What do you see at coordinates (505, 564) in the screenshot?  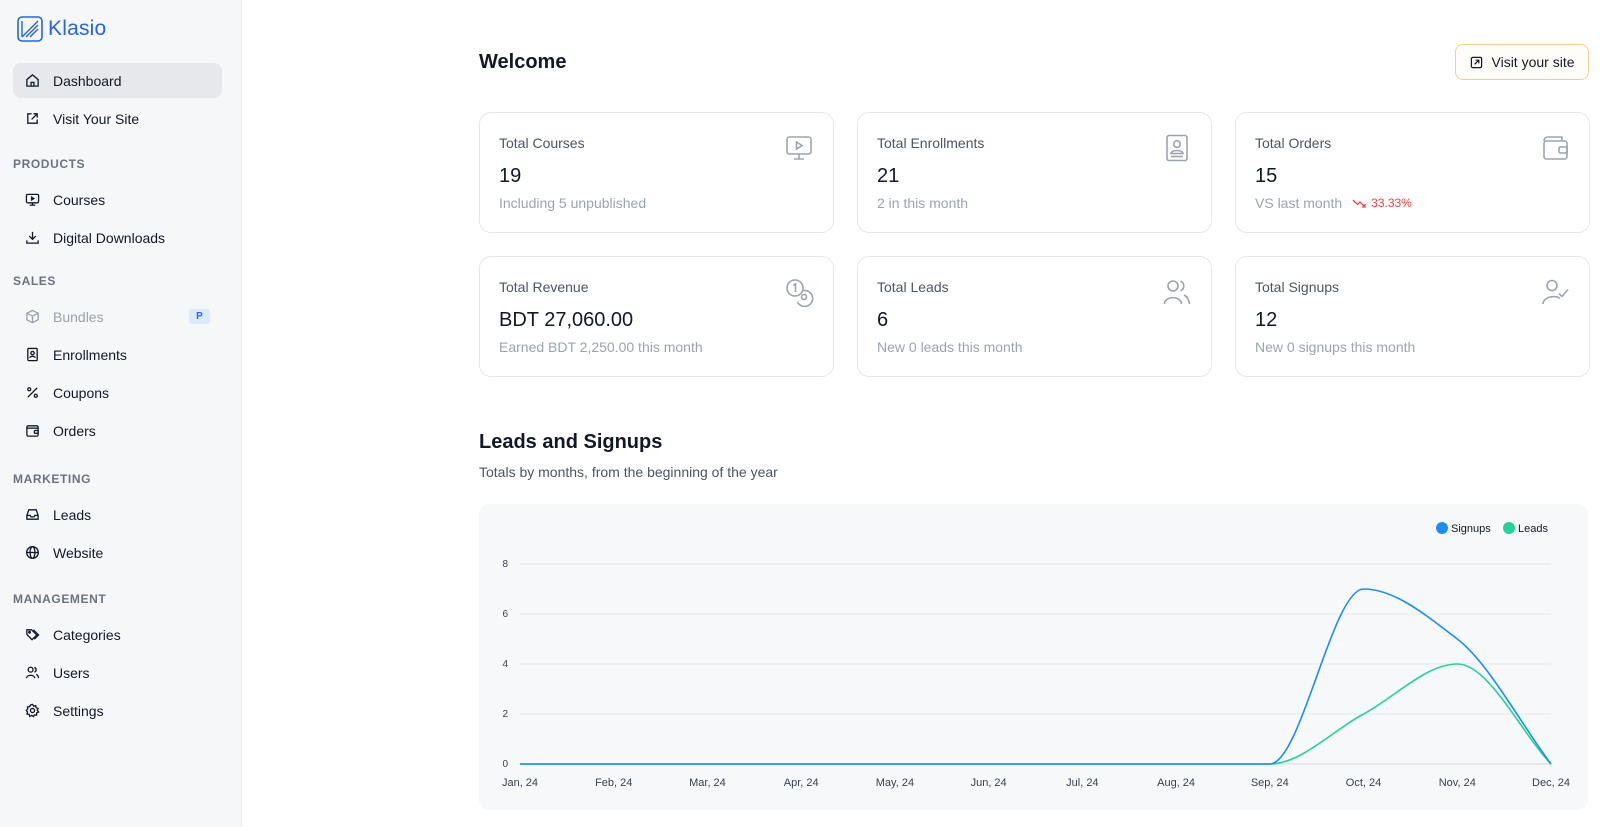 I see `y-tick-label: 8` at bounding box center [505, 564].